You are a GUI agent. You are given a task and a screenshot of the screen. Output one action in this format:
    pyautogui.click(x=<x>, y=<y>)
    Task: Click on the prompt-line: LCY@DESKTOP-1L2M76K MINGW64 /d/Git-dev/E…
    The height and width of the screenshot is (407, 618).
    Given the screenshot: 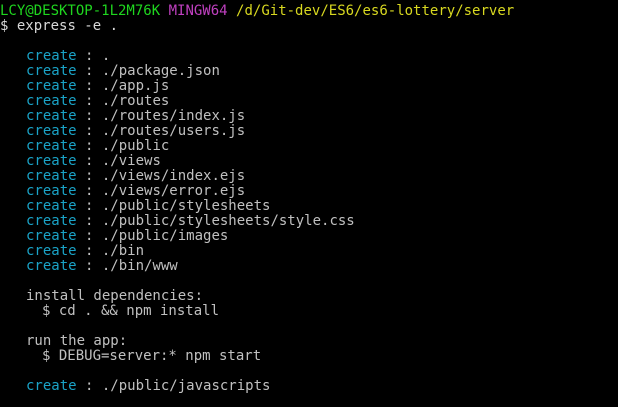 What is the action you would take?
    pyautogui.click(x=309, y=11)
    